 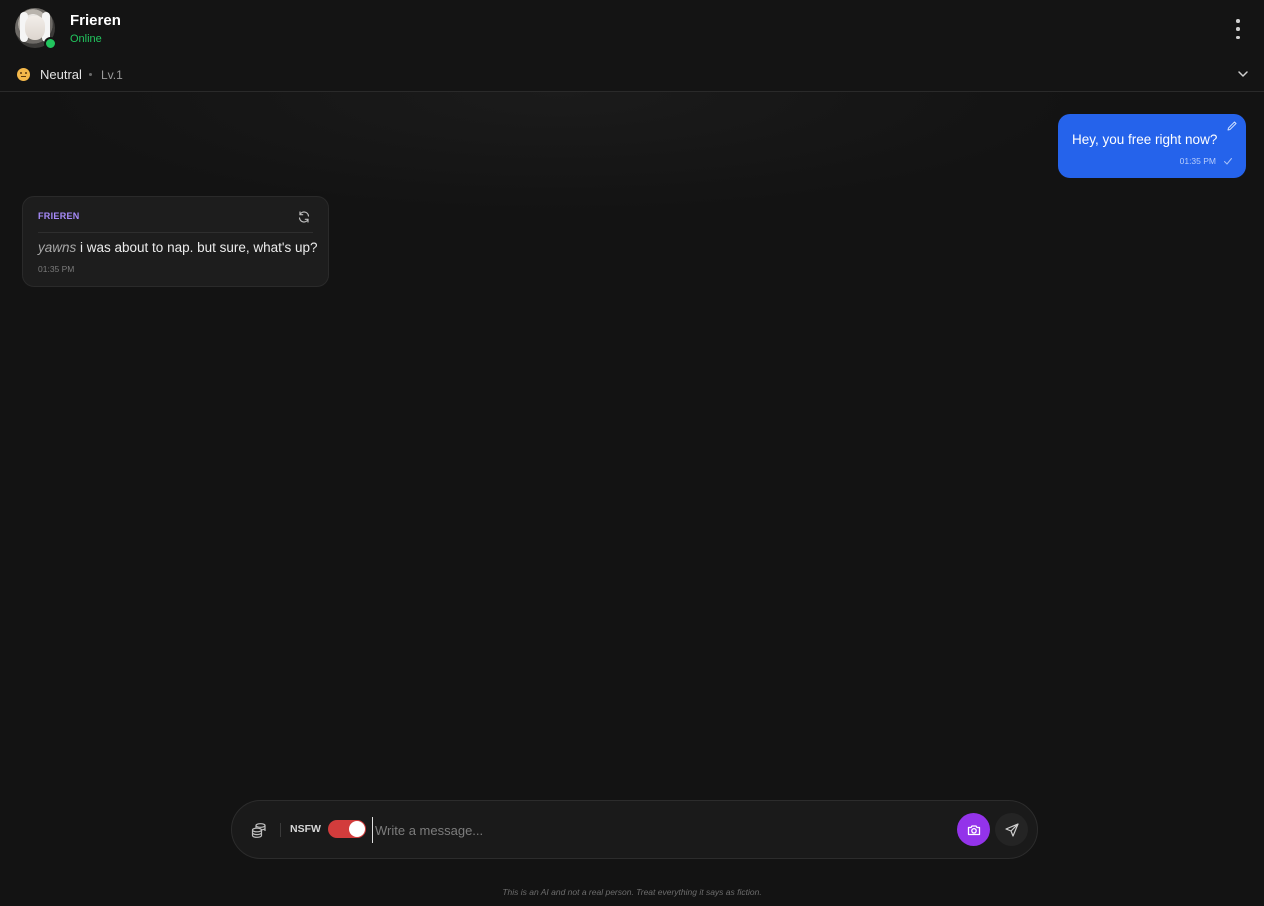 I want to click on chat-header: Frieren Online, so click(x=632, y=29).